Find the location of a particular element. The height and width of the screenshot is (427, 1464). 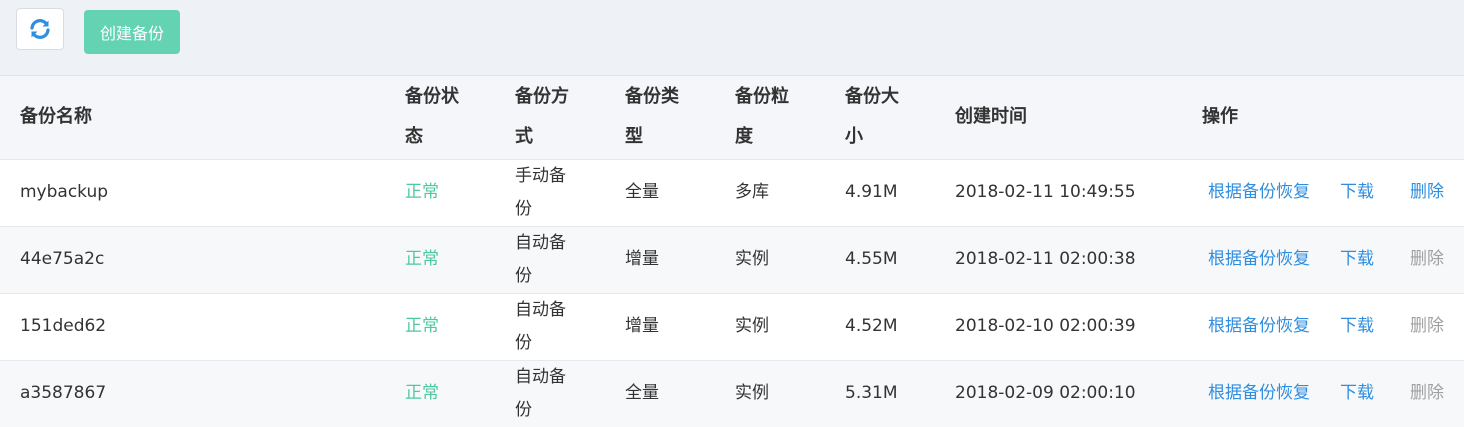

refresh-button is located at coordinates (40, 29).